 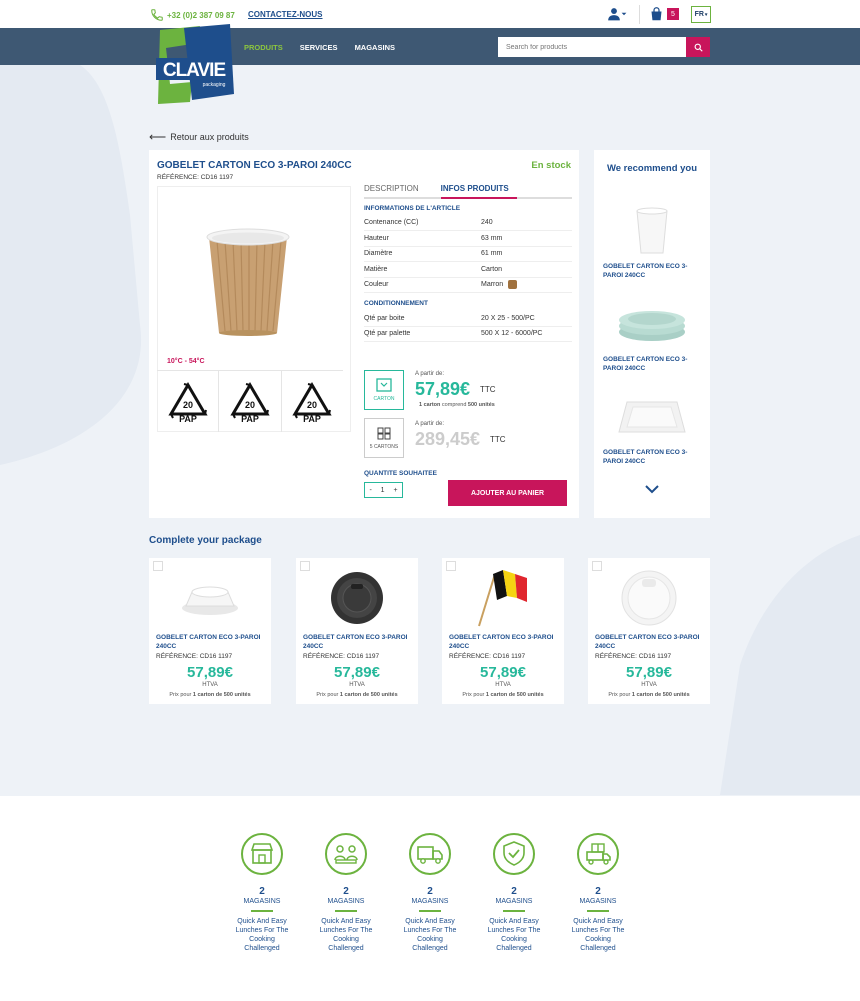 I want to click on feature-divider, so click(x=514, y=911).